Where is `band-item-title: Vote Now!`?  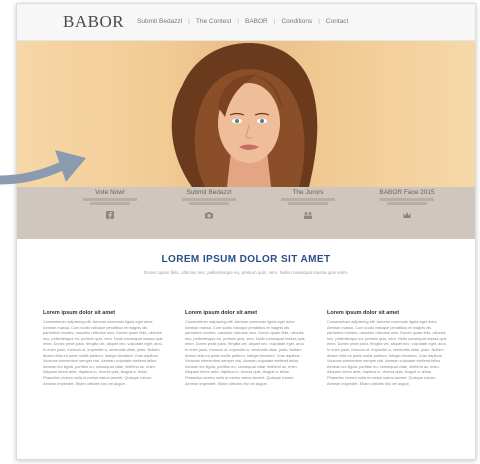
band-item-title: Vote Now! is located at coordinates (110, 192).